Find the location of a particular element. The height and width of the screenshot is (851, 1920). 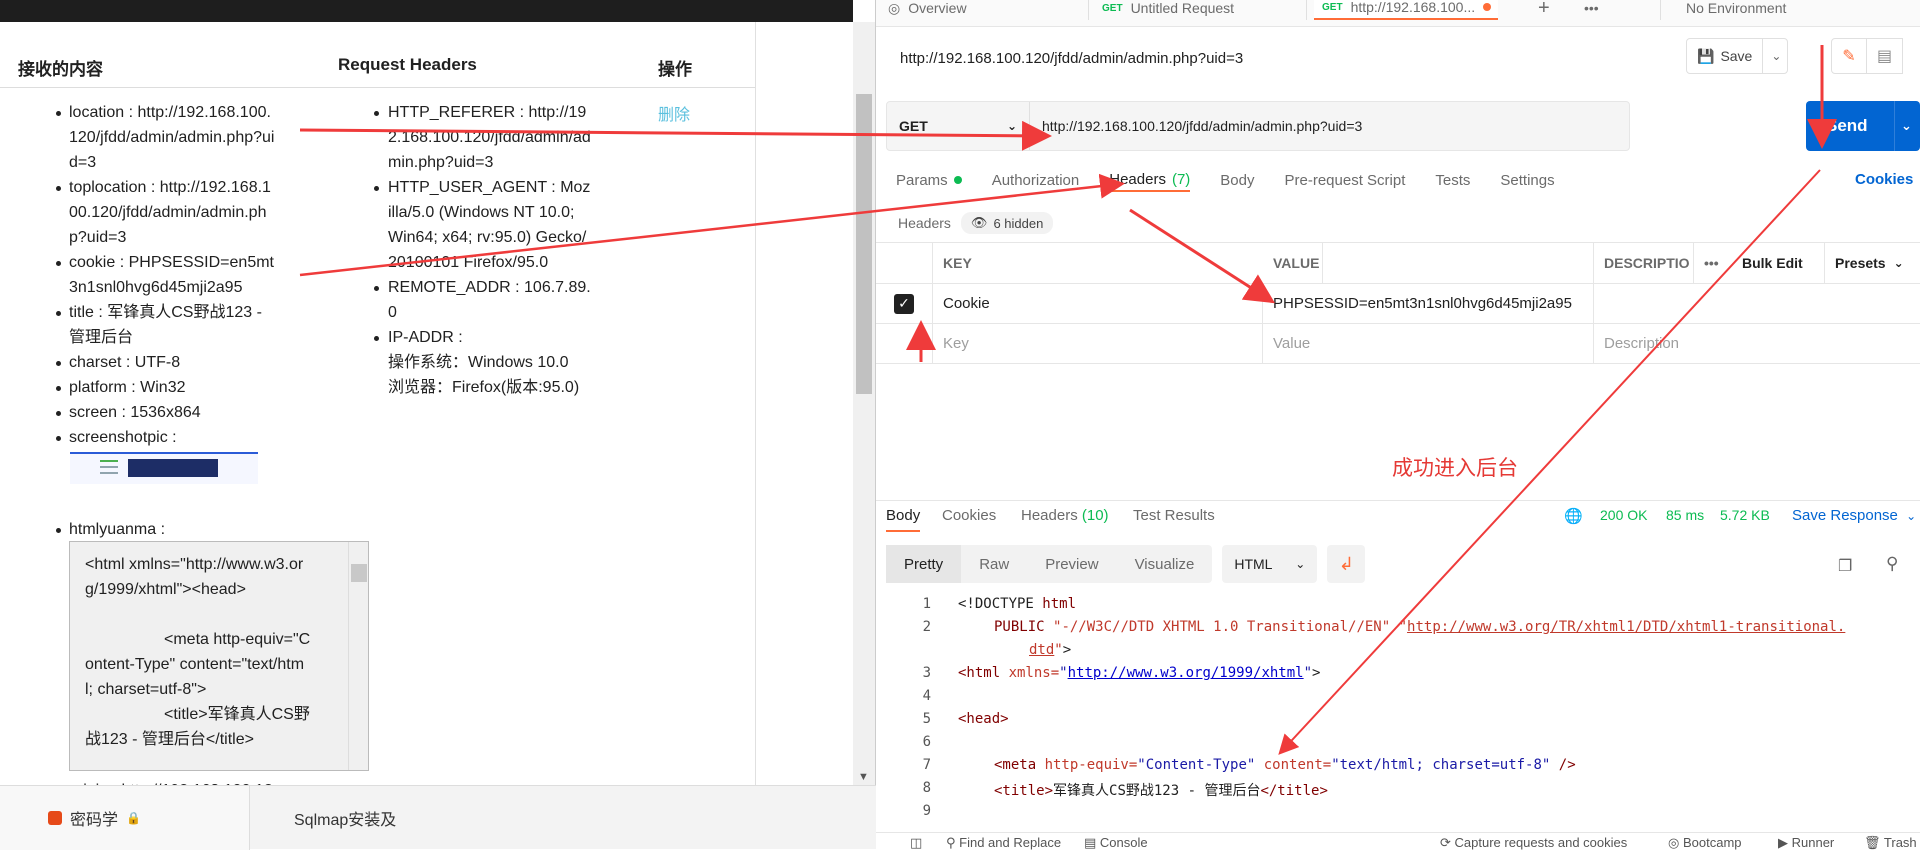

edit-icon: ✎ is located at coordinates (1849, 56).